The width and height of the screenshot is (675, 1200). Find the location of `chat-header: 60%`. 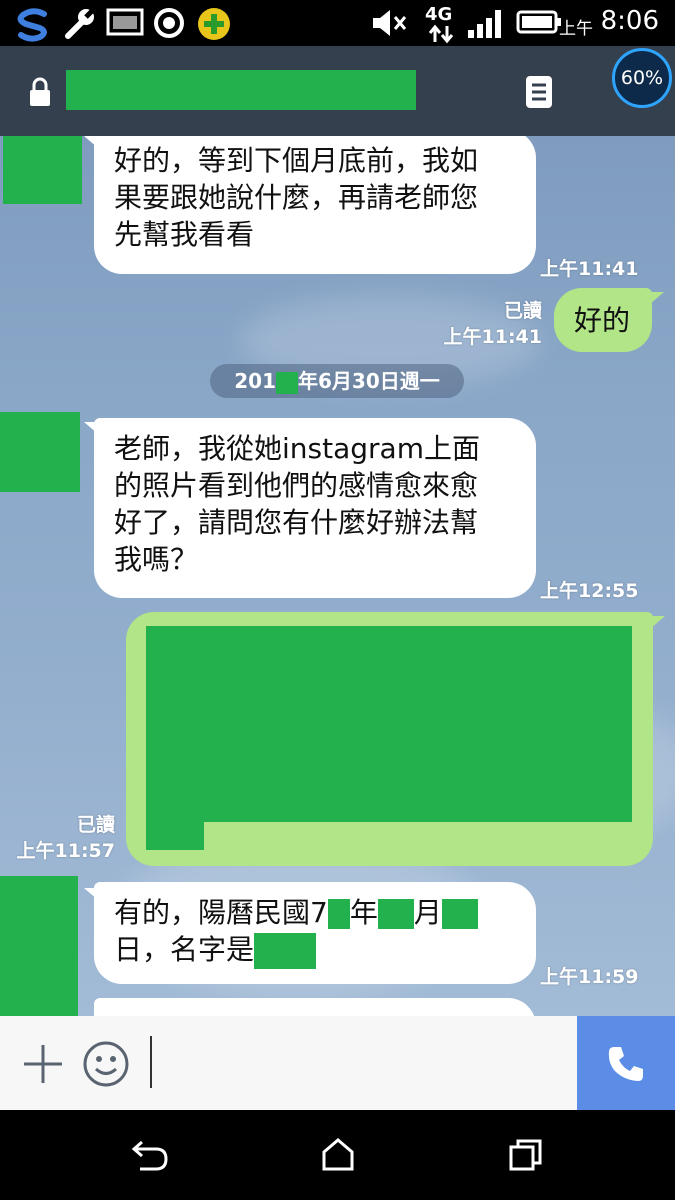

chat-header: 60% is located at coordinates (337, 91).